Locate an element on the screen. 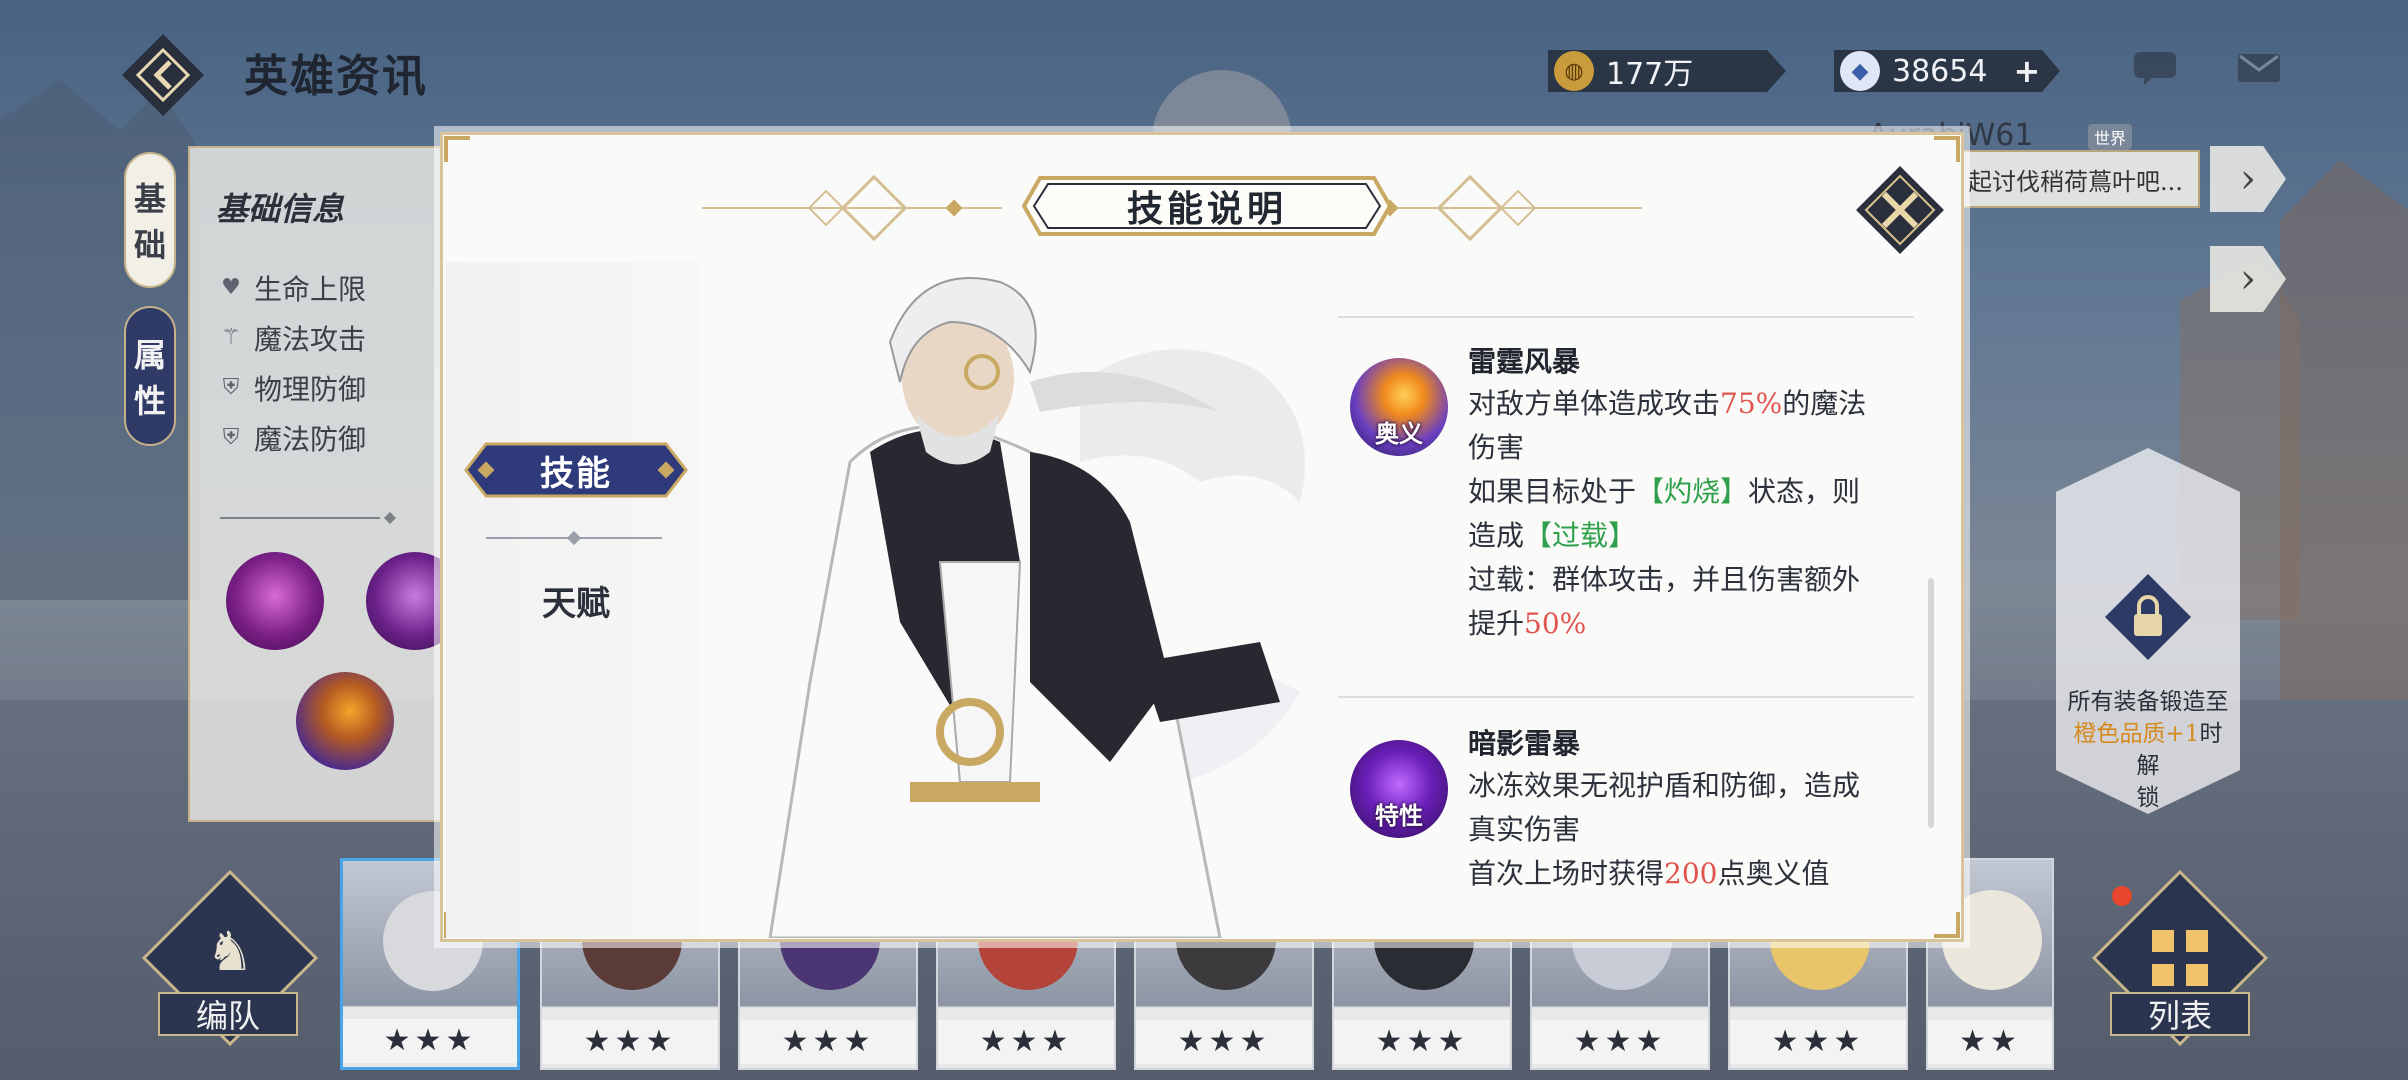 Image resolution: width=2408 pixels, height=1080 pixels. back-button is located at coordinates (163, 75).